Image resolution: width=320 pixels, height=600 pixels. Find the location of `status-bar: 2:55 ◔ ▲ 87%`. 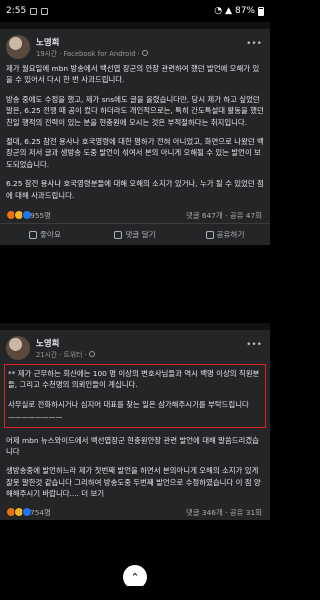

status-bar: 2:55 ◔ ▲ 87% is located at coordinates (135, 11).